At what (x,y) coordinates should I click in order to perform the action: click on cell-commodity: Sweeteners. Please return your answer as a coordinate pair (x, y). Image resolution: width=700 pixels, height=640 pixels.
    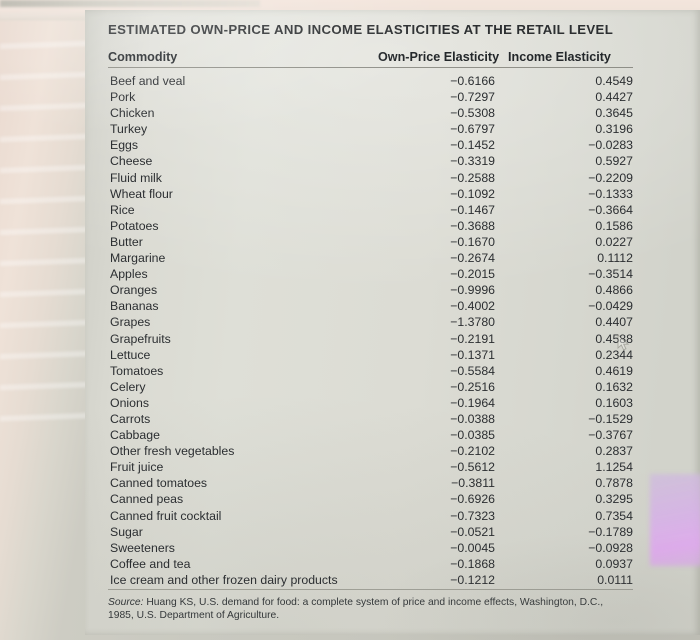
    Looking at the image, I should click on (142, 547).